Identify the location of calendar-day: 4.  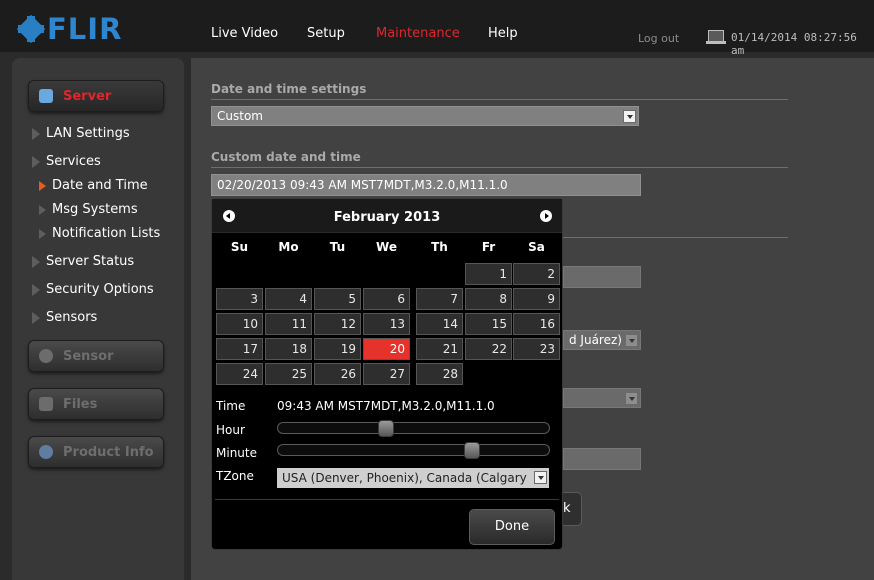
(288, 299).